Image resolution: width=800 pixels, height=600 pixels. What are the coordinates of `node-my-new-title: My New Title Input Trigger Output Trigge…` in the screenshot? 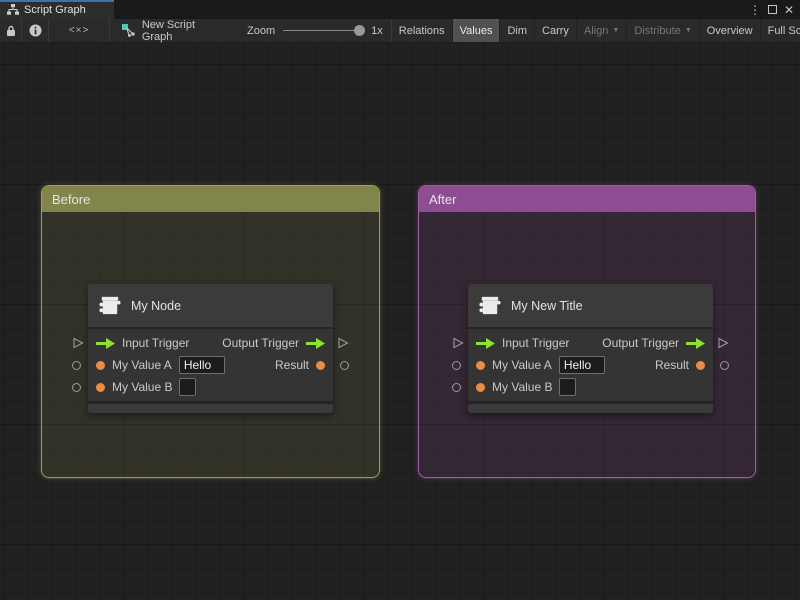 It's located at (590, 348).